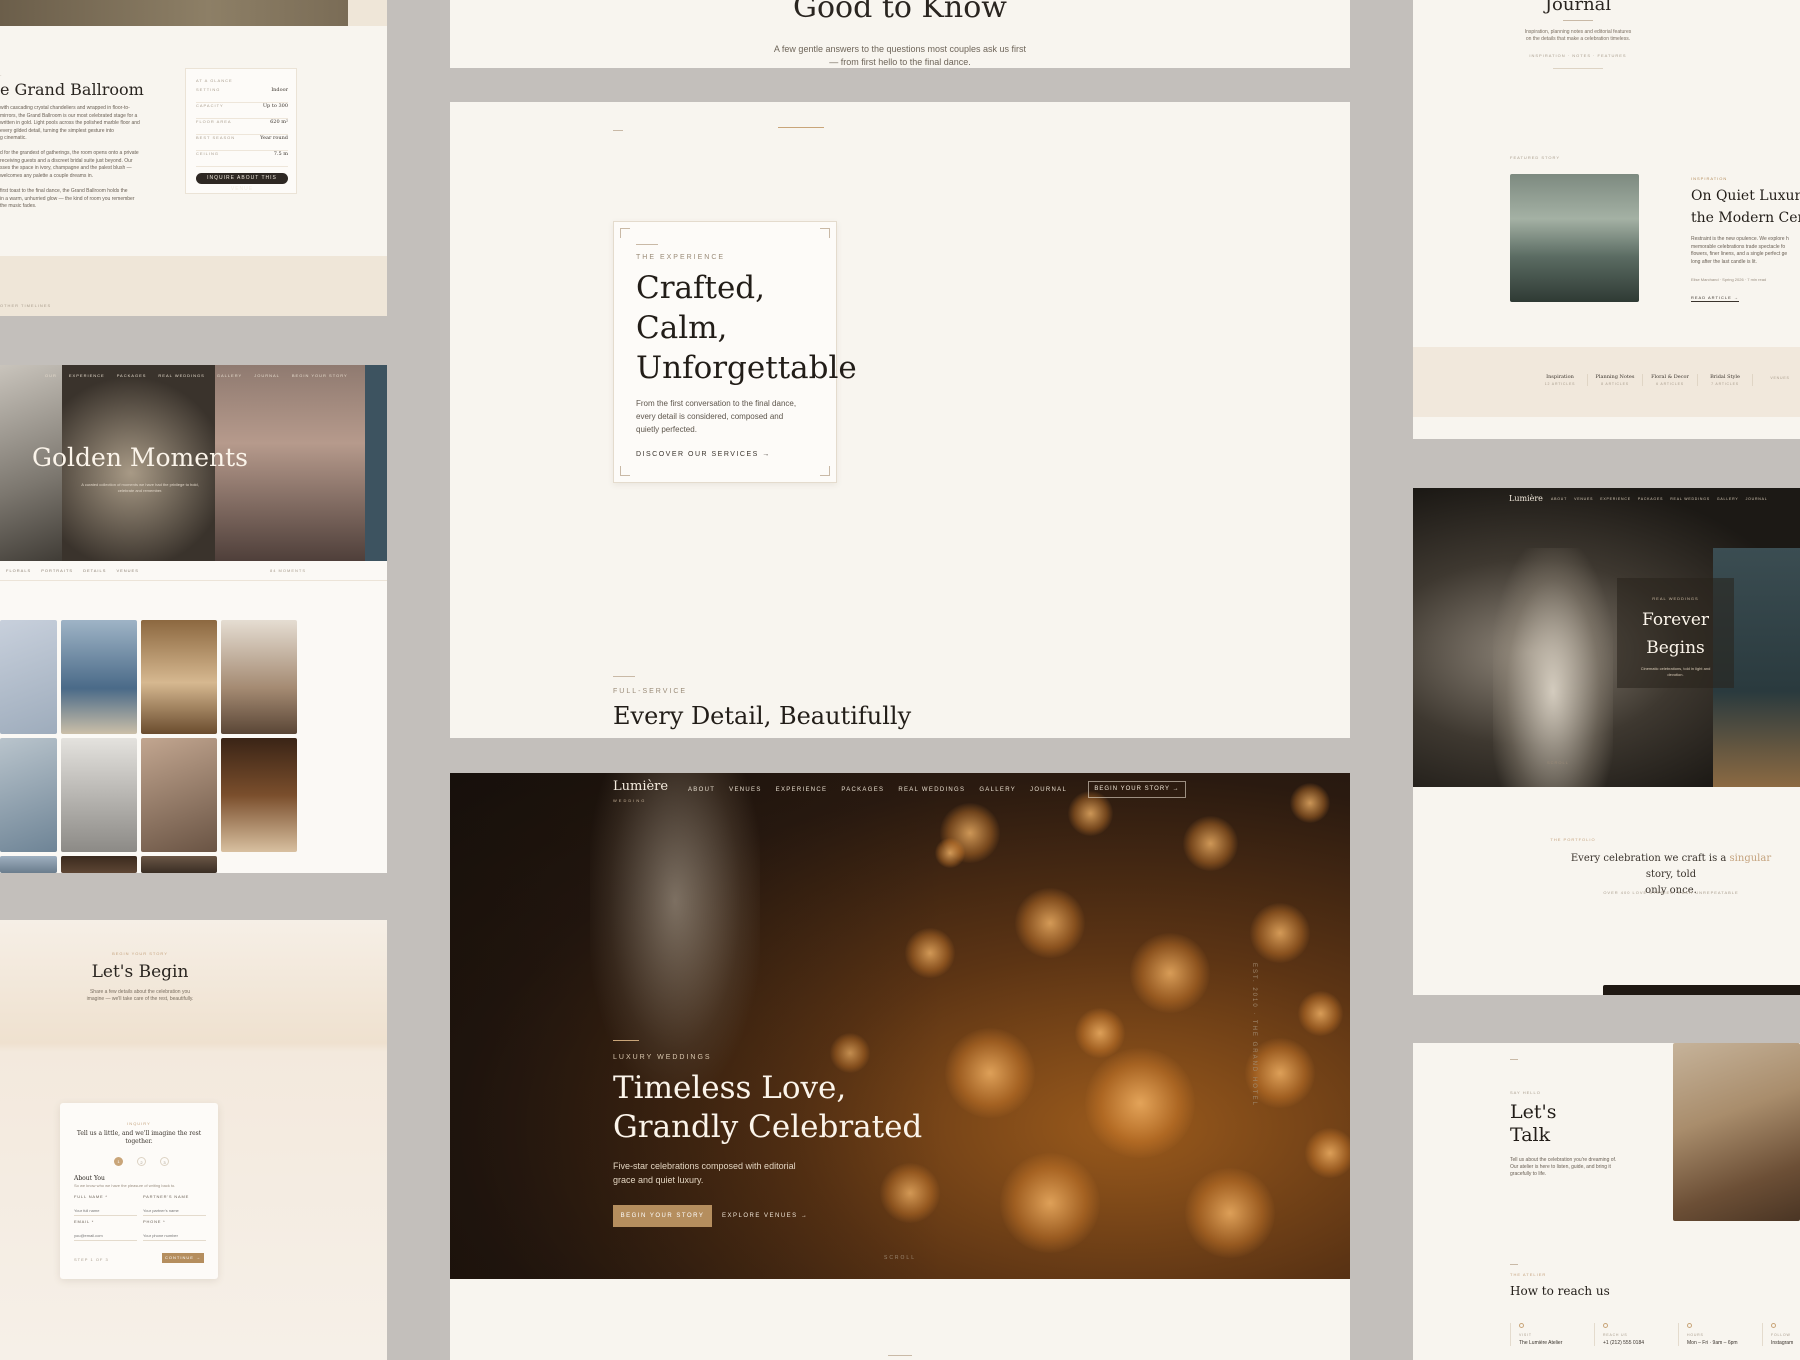 The height and width of the screenshot is (1360, 1800). Describe the element at coordinates (132, 375) in the screenshot. I see `gallery-nav-item: PACKAGES` at that location.